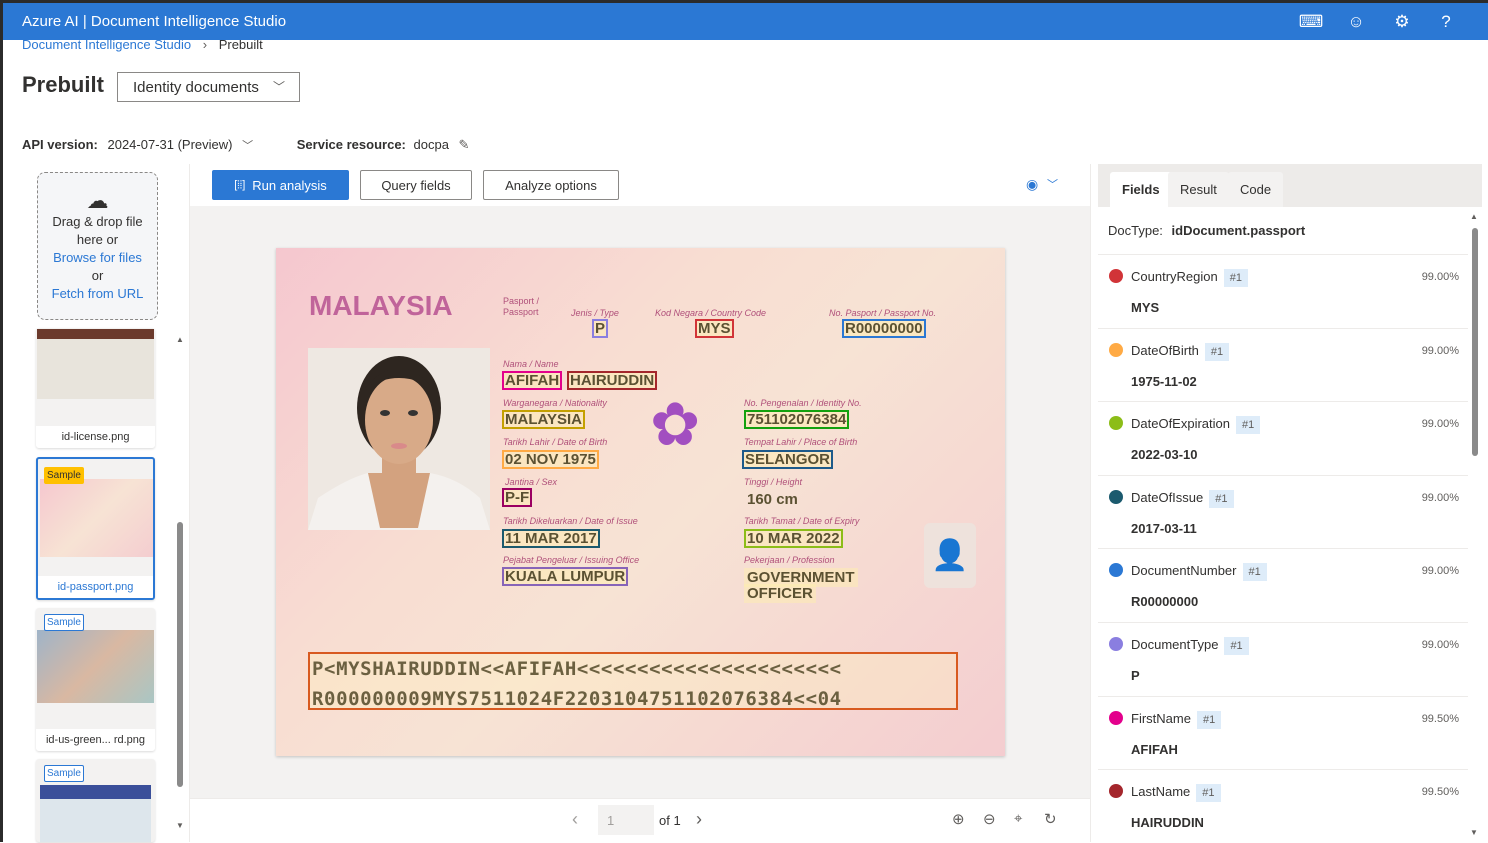 The image size is (1488, 843). I want to click on field-label: Warganegara / Nationality, so click(555, 403).